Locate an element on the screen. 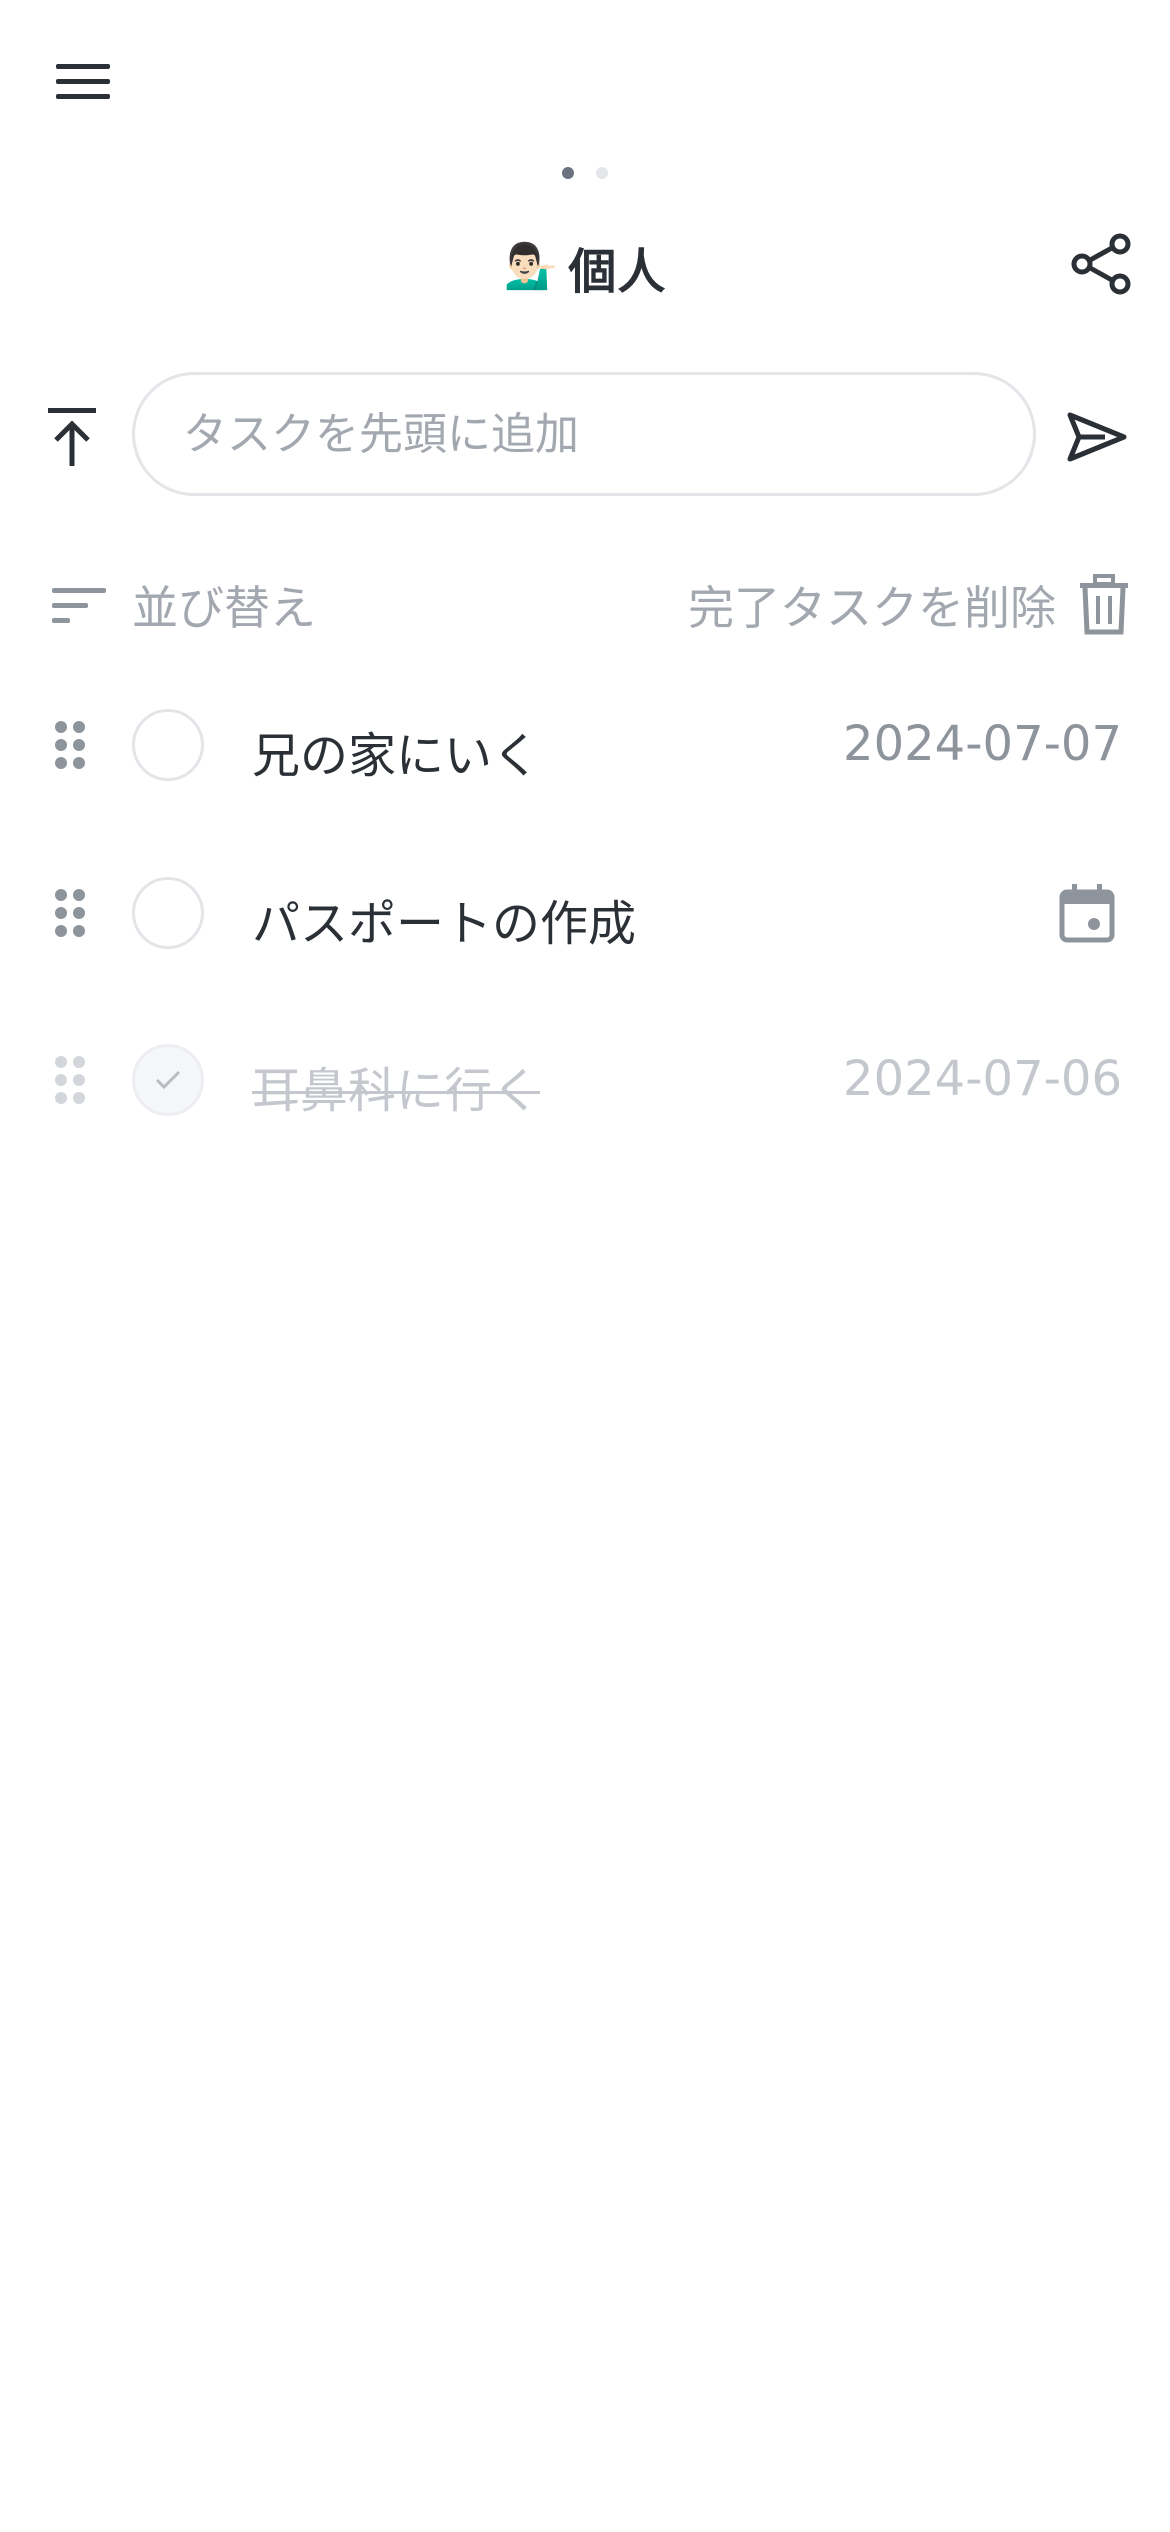 This screenshot has width=1170, height=2532. delete-completed-label: 完了タスクを削除 is located at coordinates (872, 608).